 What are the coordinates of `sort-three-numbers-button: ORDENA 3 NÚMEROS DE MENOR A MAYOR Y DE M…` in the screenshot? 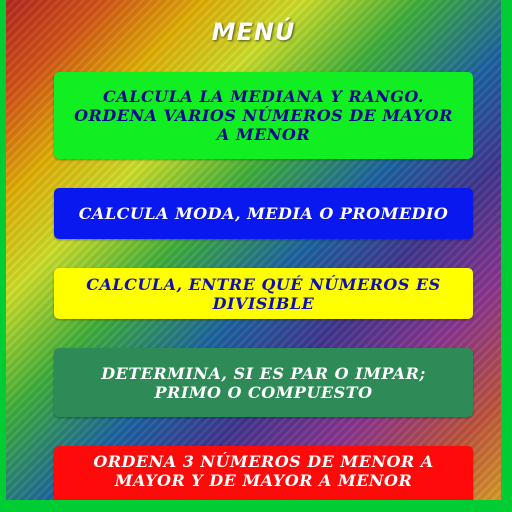 It's located at (263, 473).